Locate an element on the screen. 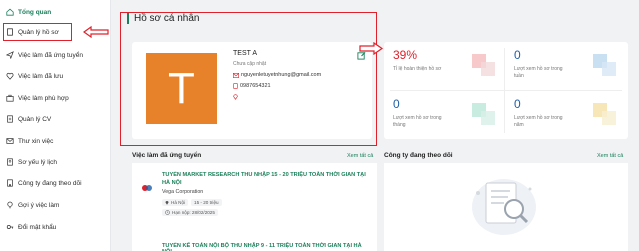  sidebar-item-followed-companies: Công ty đang theo dõi is located at coordinates (55, 183).